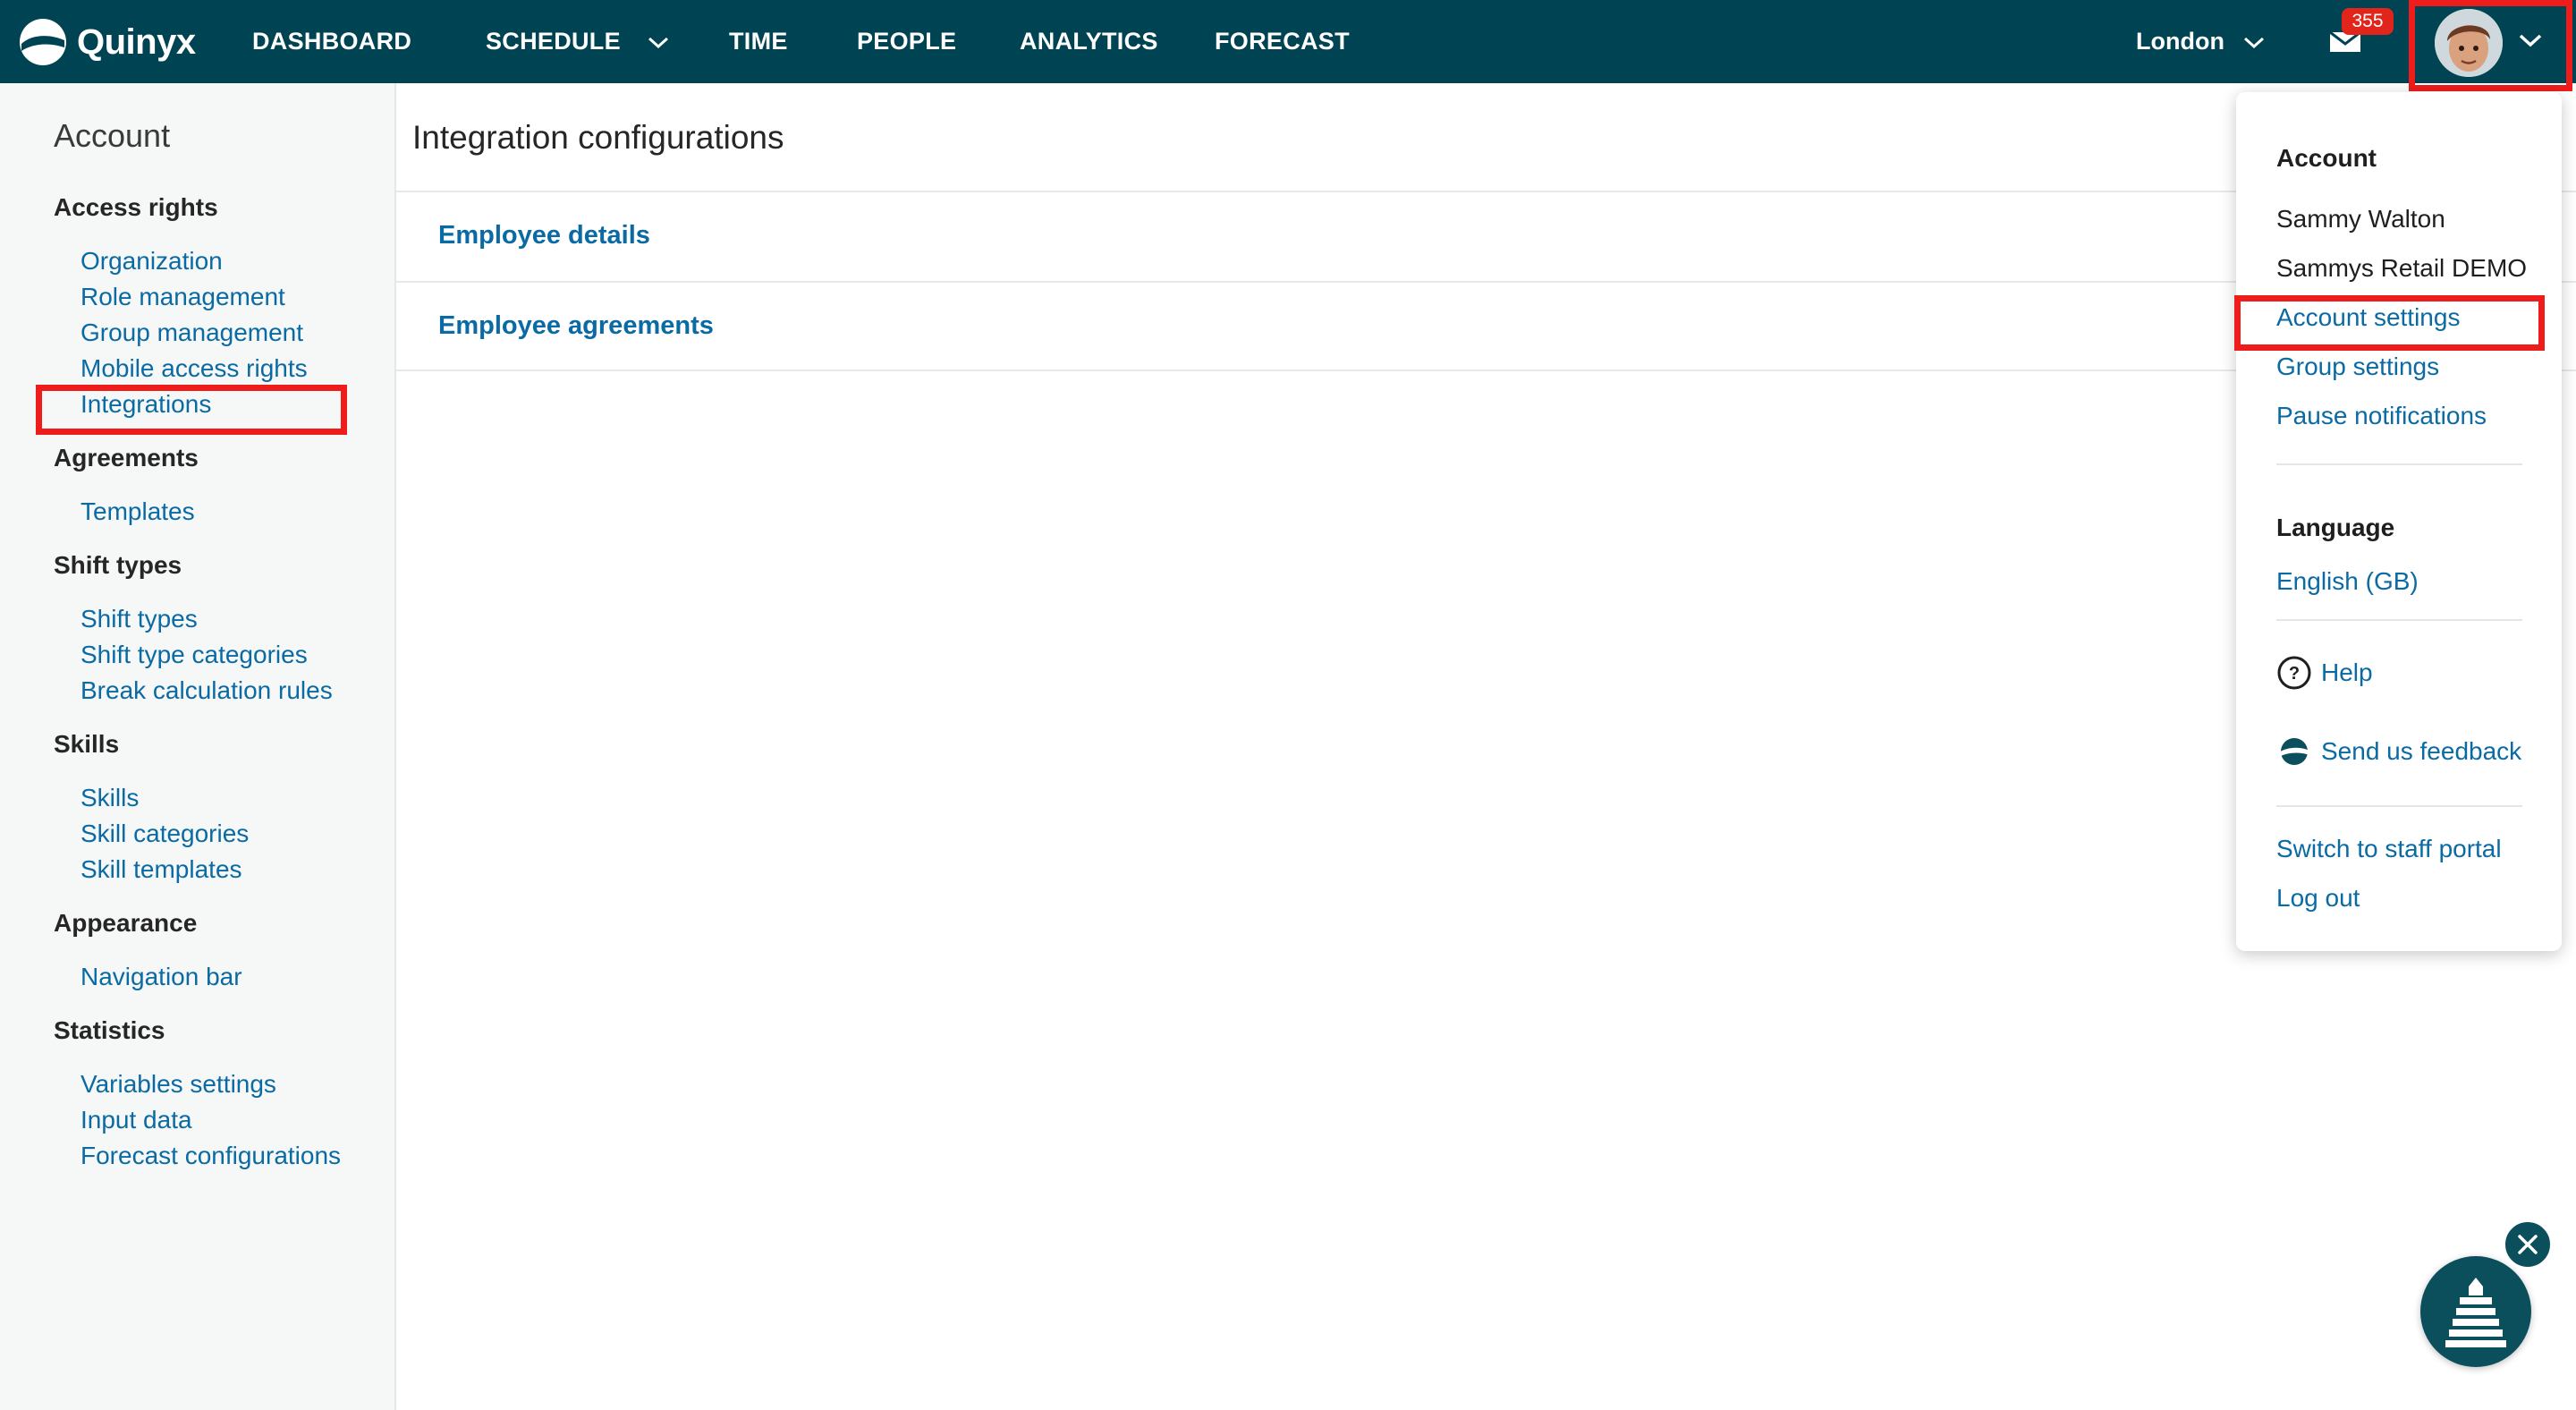  I want to click on nav-time: TIME, so click(758, 42).